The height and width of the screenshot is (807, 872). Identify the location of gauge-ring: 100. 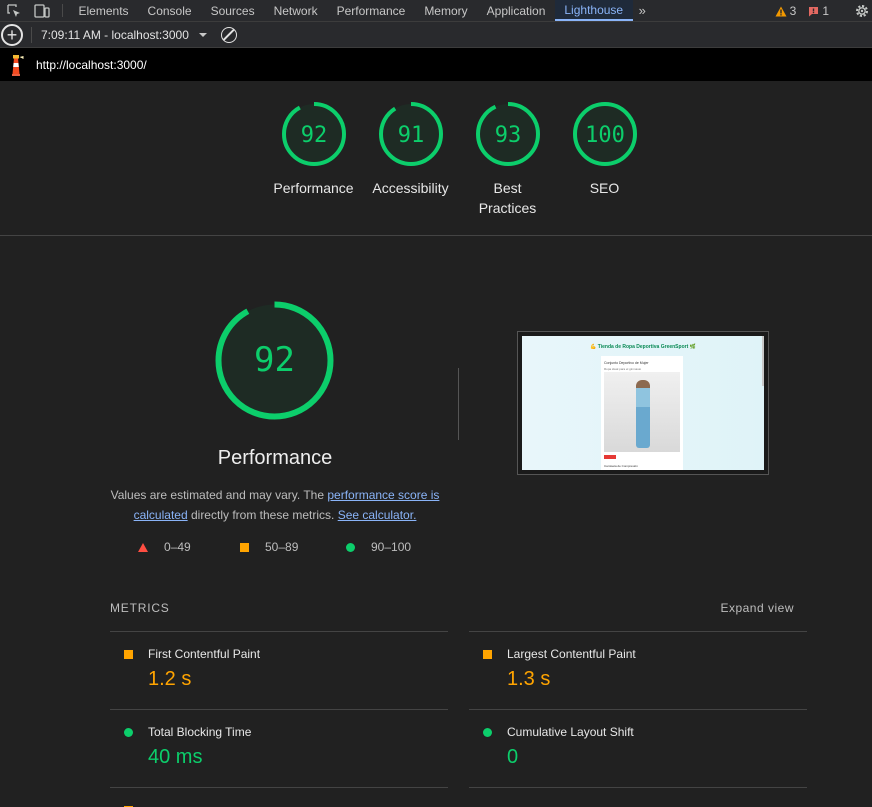
(604, 134).